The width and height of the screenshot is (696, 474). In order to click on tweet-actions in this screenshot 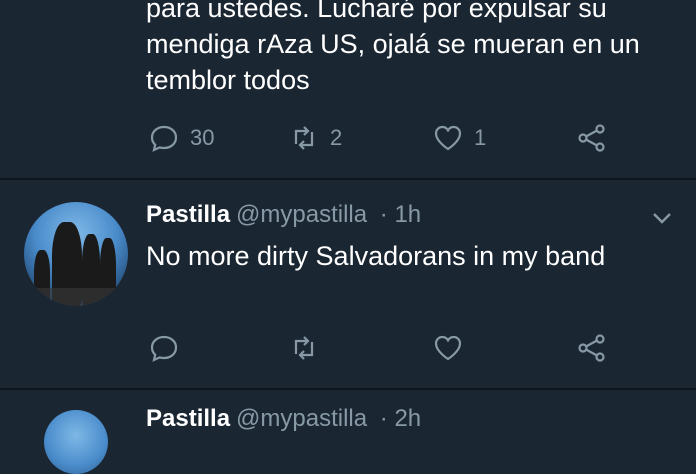, I will do `click(348, 348)`.